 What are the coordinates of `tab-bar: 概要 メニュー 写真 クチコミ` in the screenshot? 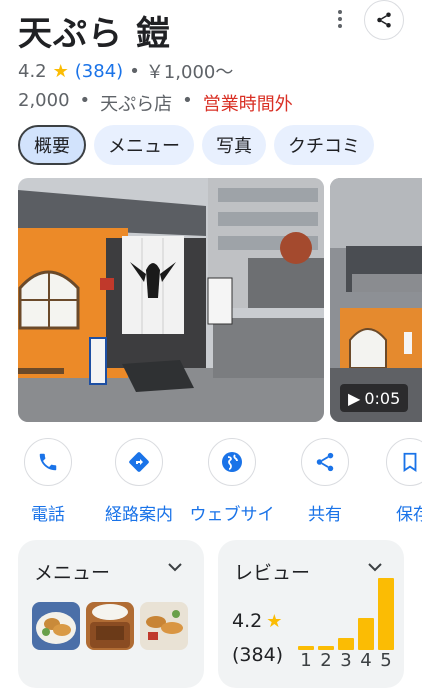 It's located at (196, 145).